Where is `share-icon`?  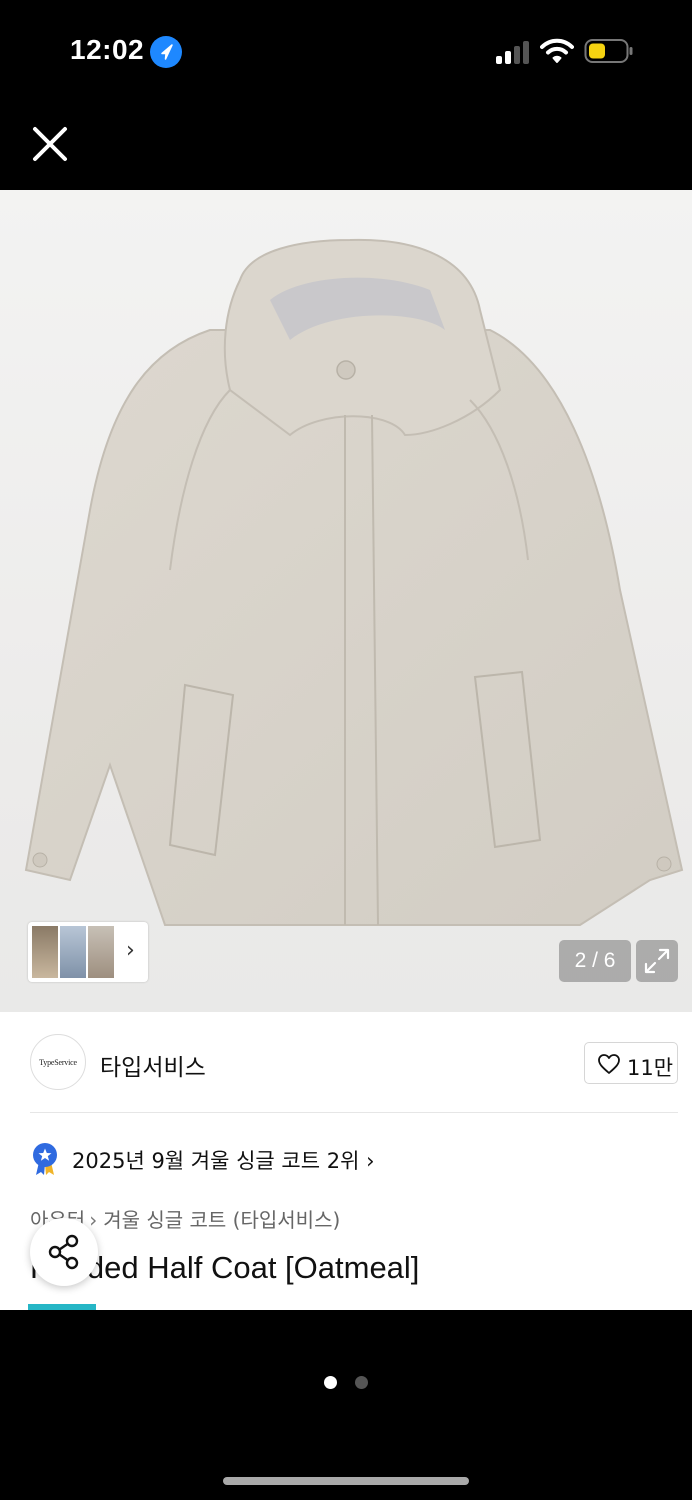 share-icon is located at coordinates (63, 1252).